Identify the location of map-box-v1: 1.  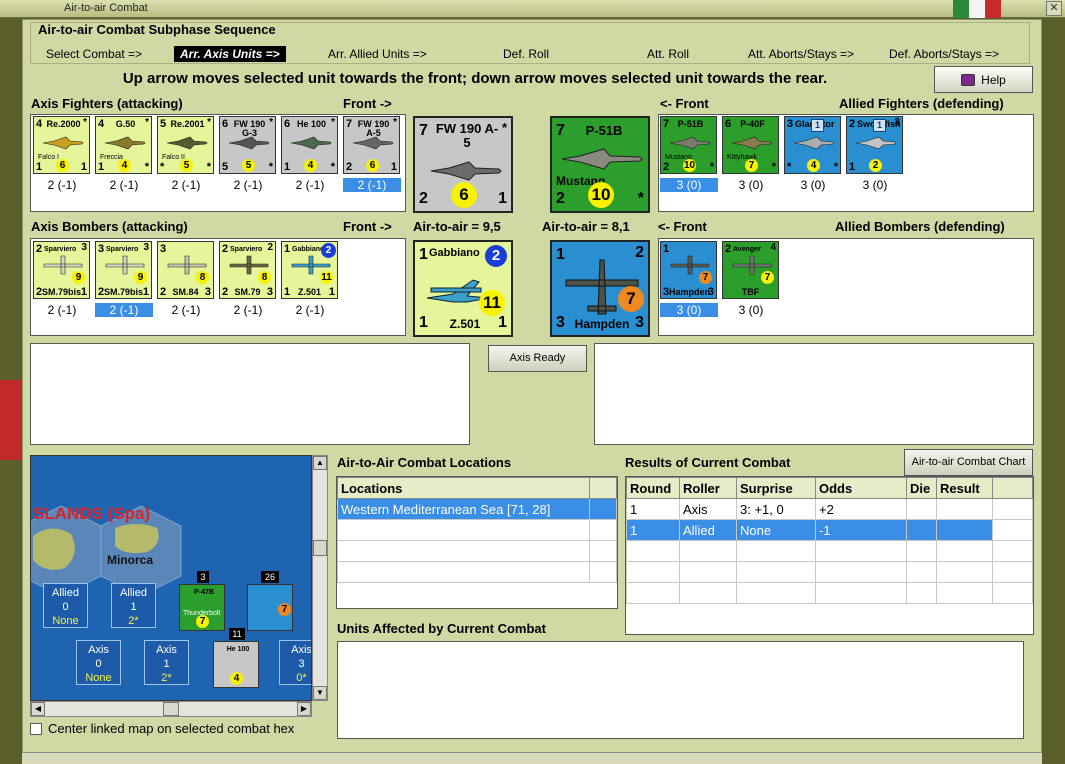
(166, 664).